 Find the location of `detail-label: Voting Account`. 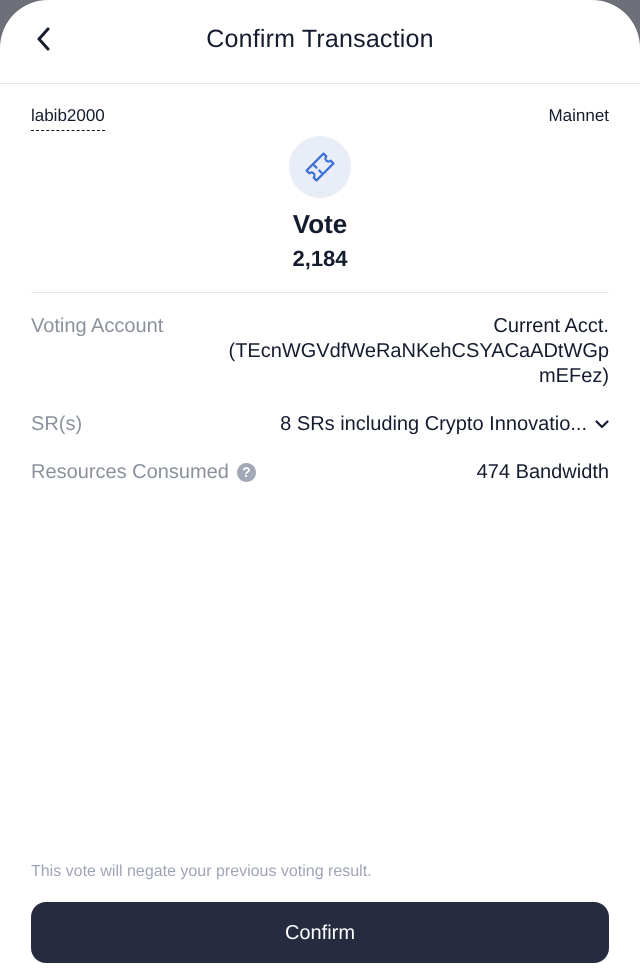

detail-label: Voting Account is located at coordinates (97, 326).